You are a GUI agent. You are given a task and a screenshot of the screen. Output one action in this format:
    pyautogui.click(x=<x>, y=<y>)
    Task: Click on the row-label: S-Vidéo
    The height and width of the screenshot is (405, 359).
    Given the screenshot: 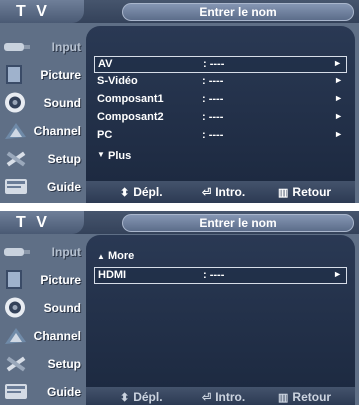 What is the action you would take?
    pyautogui.click(x=117, y=81)
    